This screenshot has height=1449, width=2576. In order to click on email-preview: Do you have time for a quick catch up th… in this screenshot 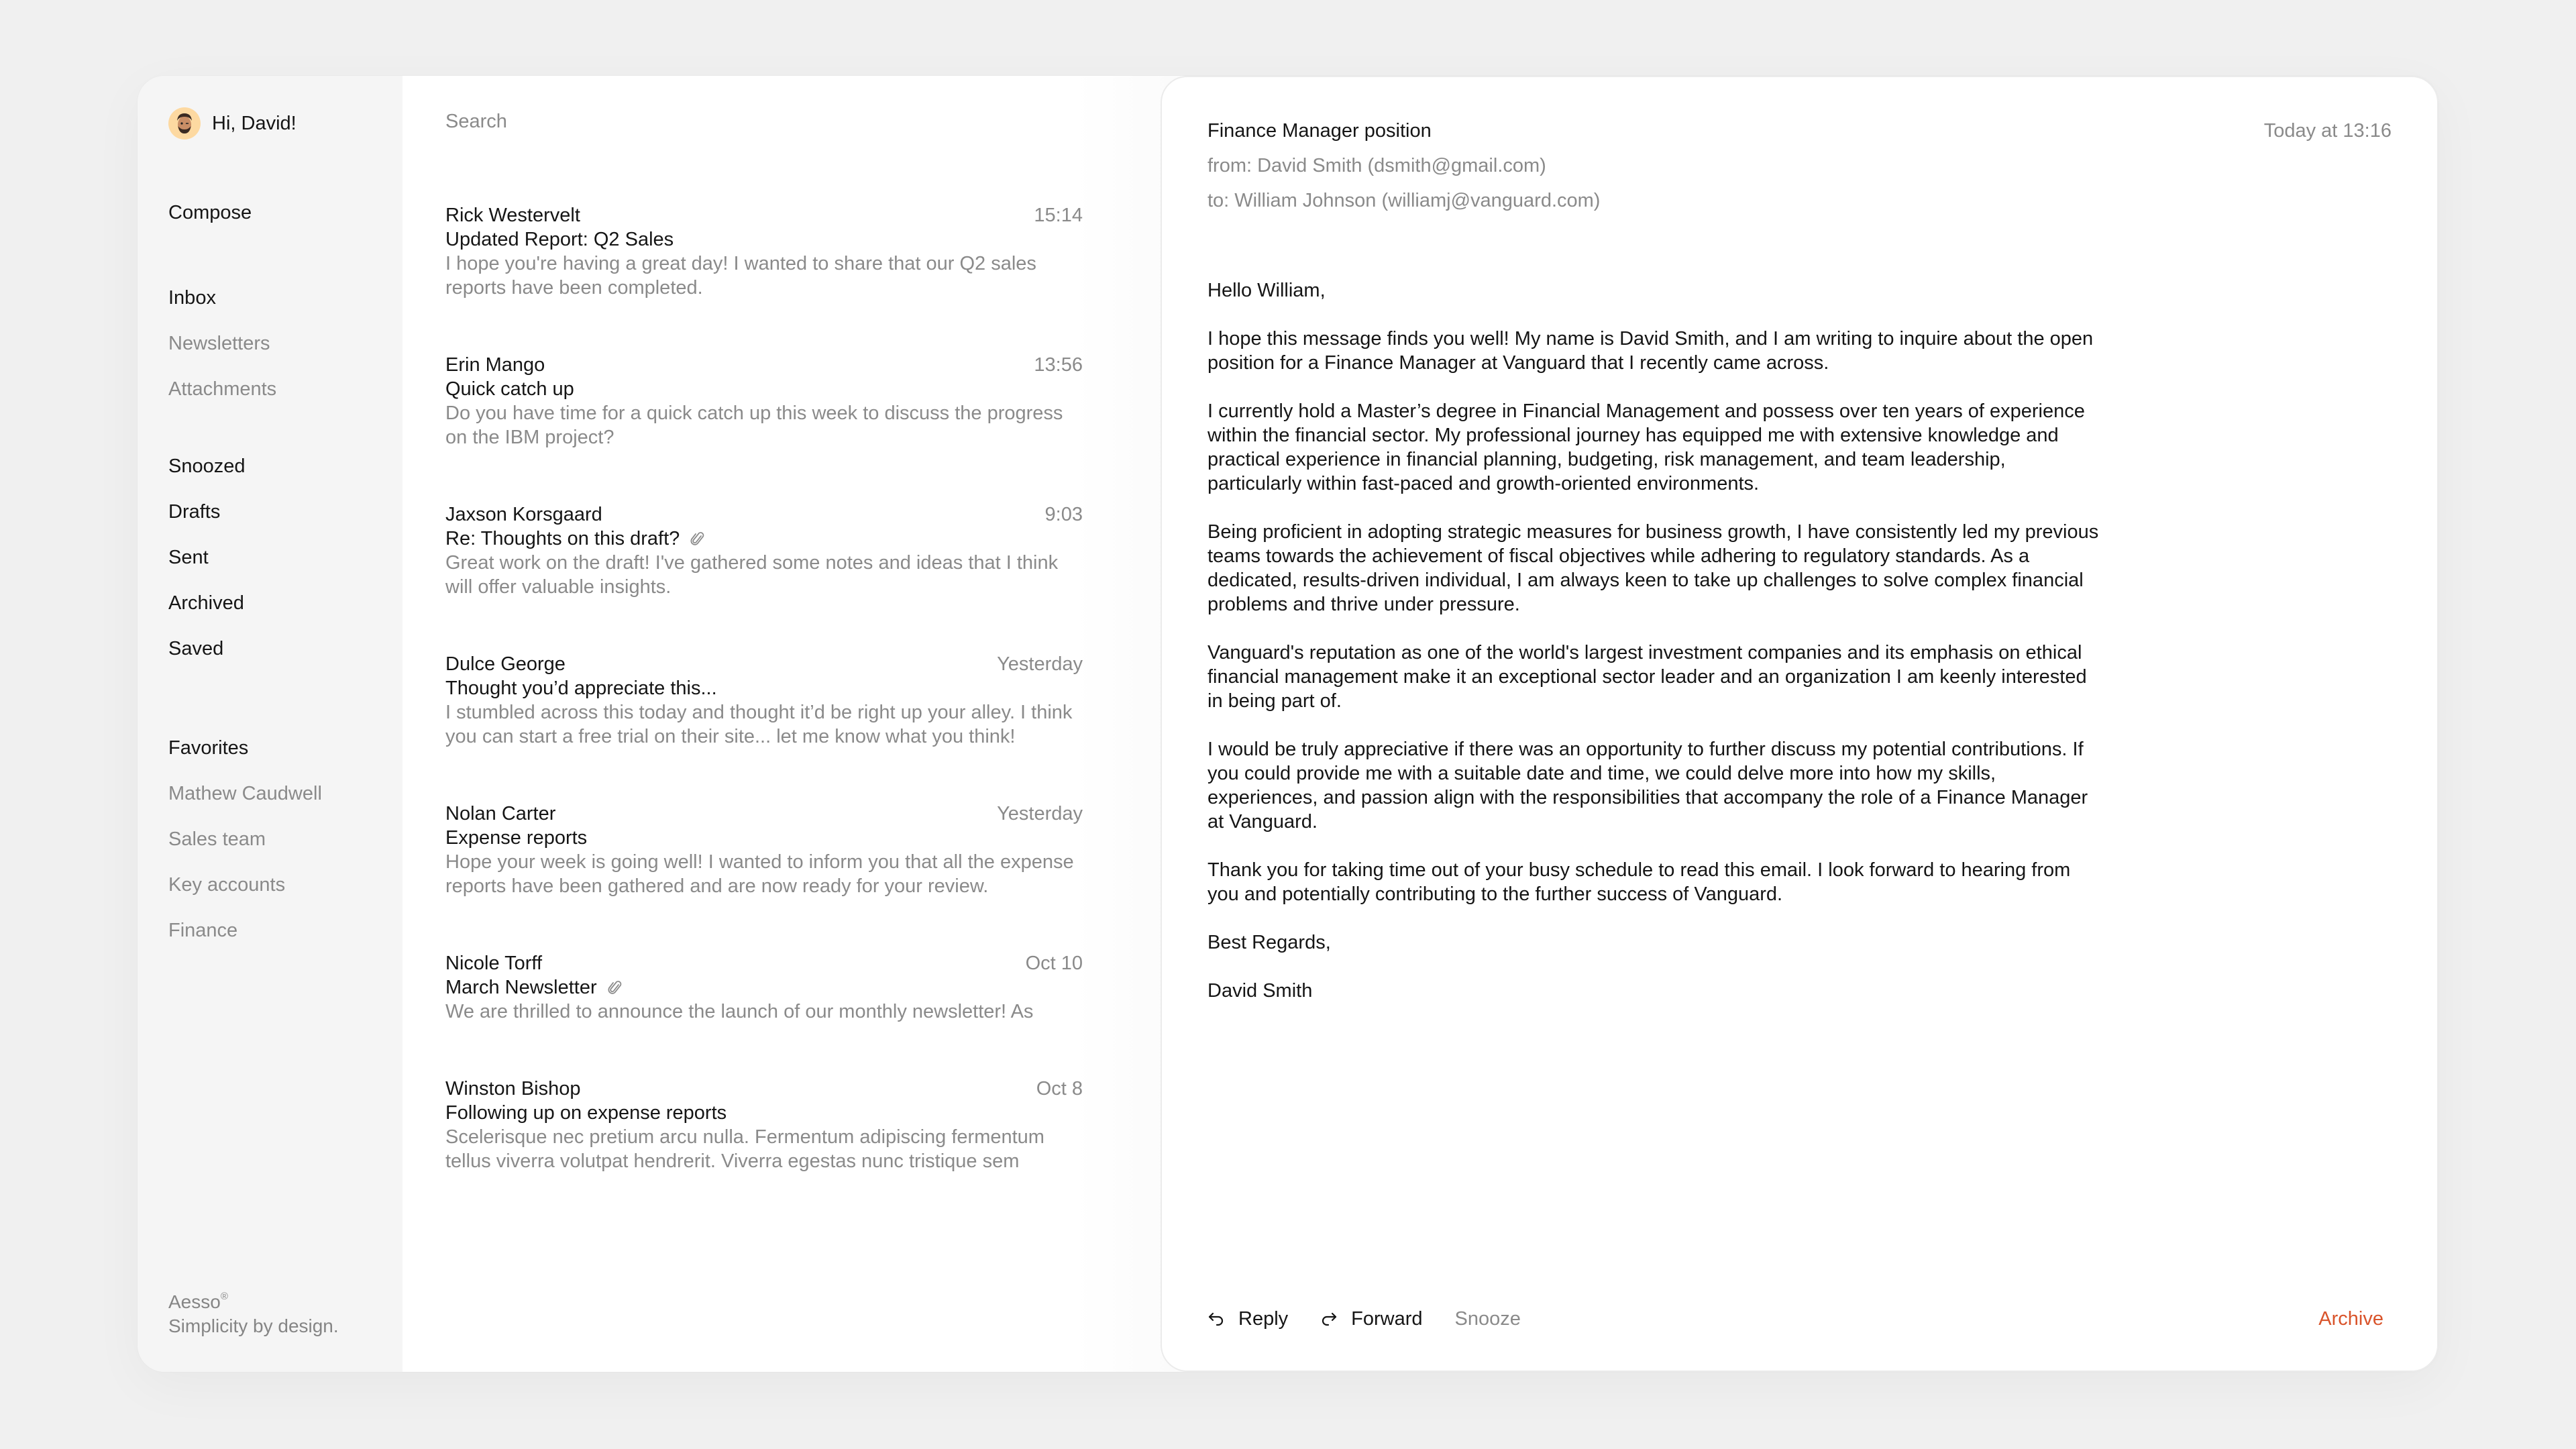, I will do `click(754, 425)`.